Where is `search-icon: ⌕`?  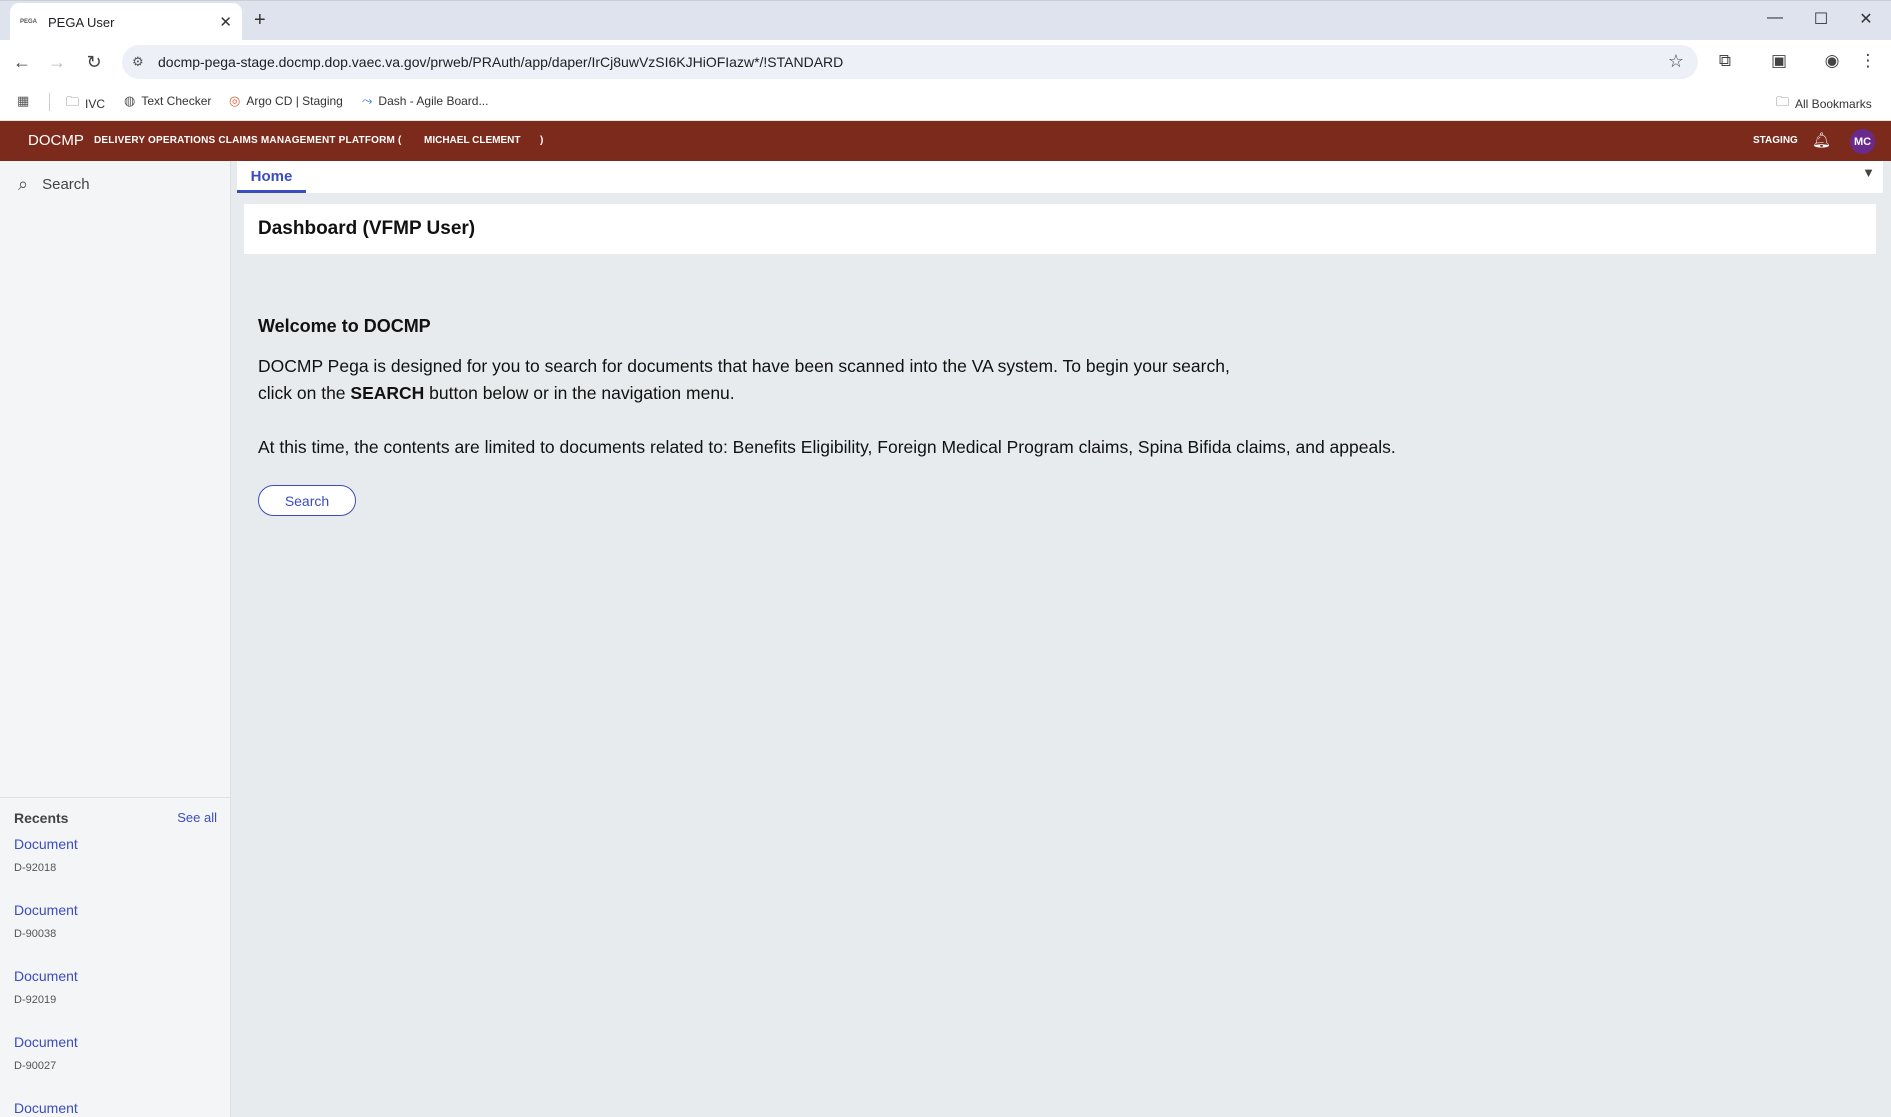
search-icon: ⌕ is located at coordinates (23, 184).